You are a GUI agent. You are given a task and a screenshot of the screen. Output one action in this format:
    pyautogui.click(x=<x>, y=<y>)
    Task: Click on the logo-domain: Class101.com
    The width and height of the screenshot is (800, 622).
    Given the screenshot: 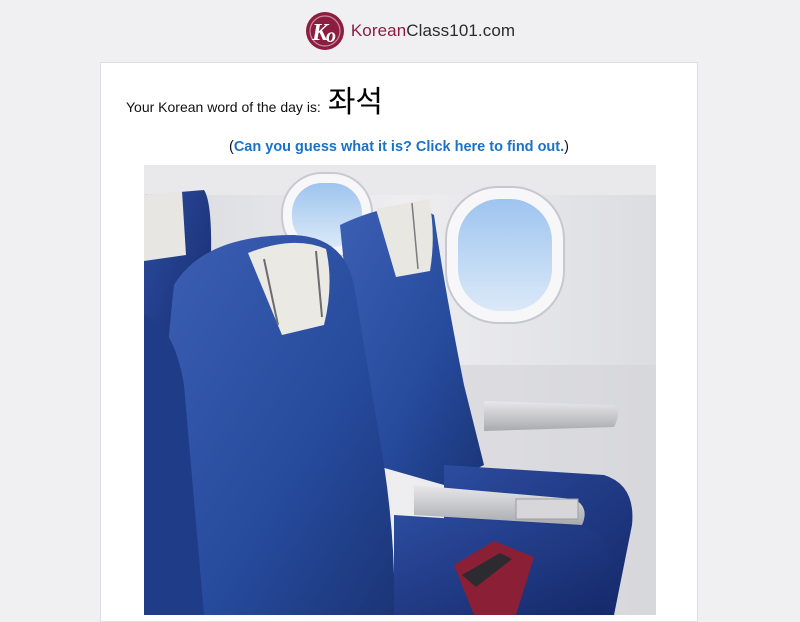 What is the action you would take?
    pyautogui.click(x=461, y=30)
    